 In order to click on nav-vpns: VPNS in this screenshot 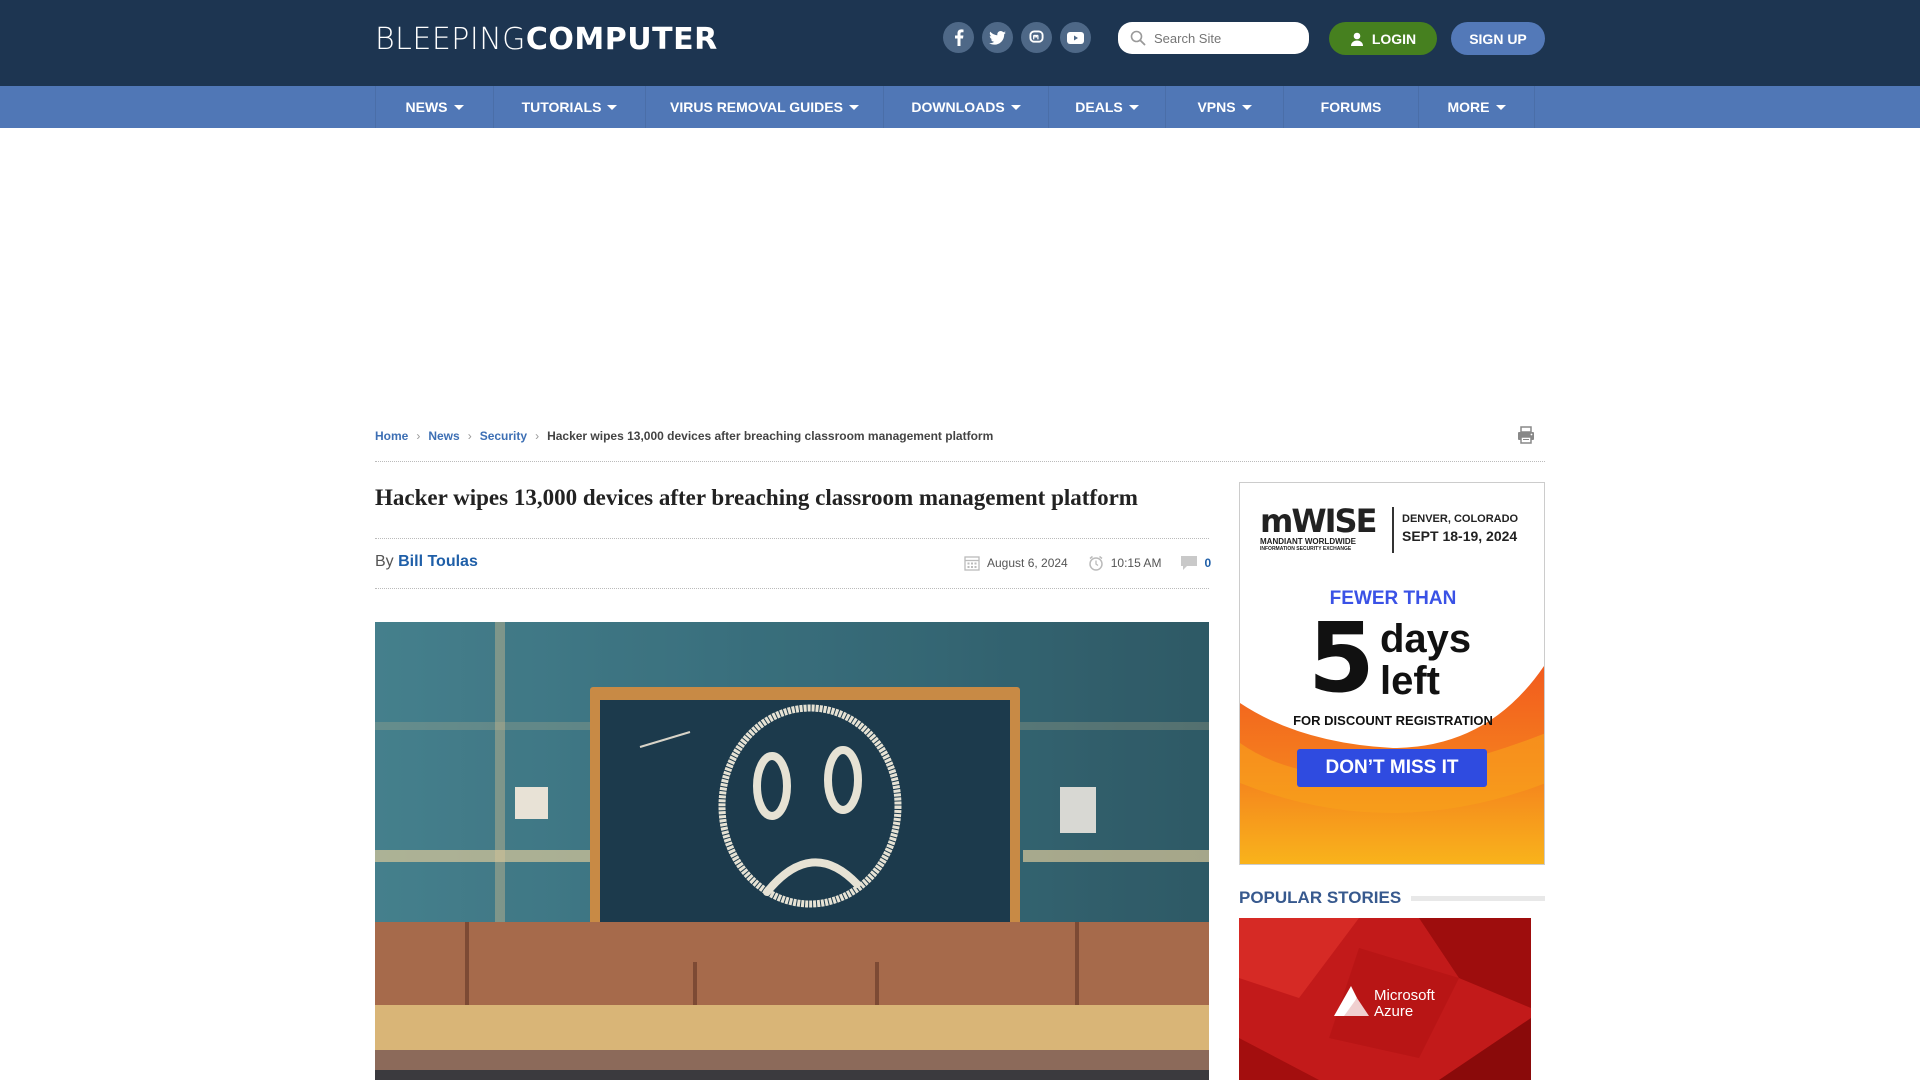, I will do `click(1225, 107)`.